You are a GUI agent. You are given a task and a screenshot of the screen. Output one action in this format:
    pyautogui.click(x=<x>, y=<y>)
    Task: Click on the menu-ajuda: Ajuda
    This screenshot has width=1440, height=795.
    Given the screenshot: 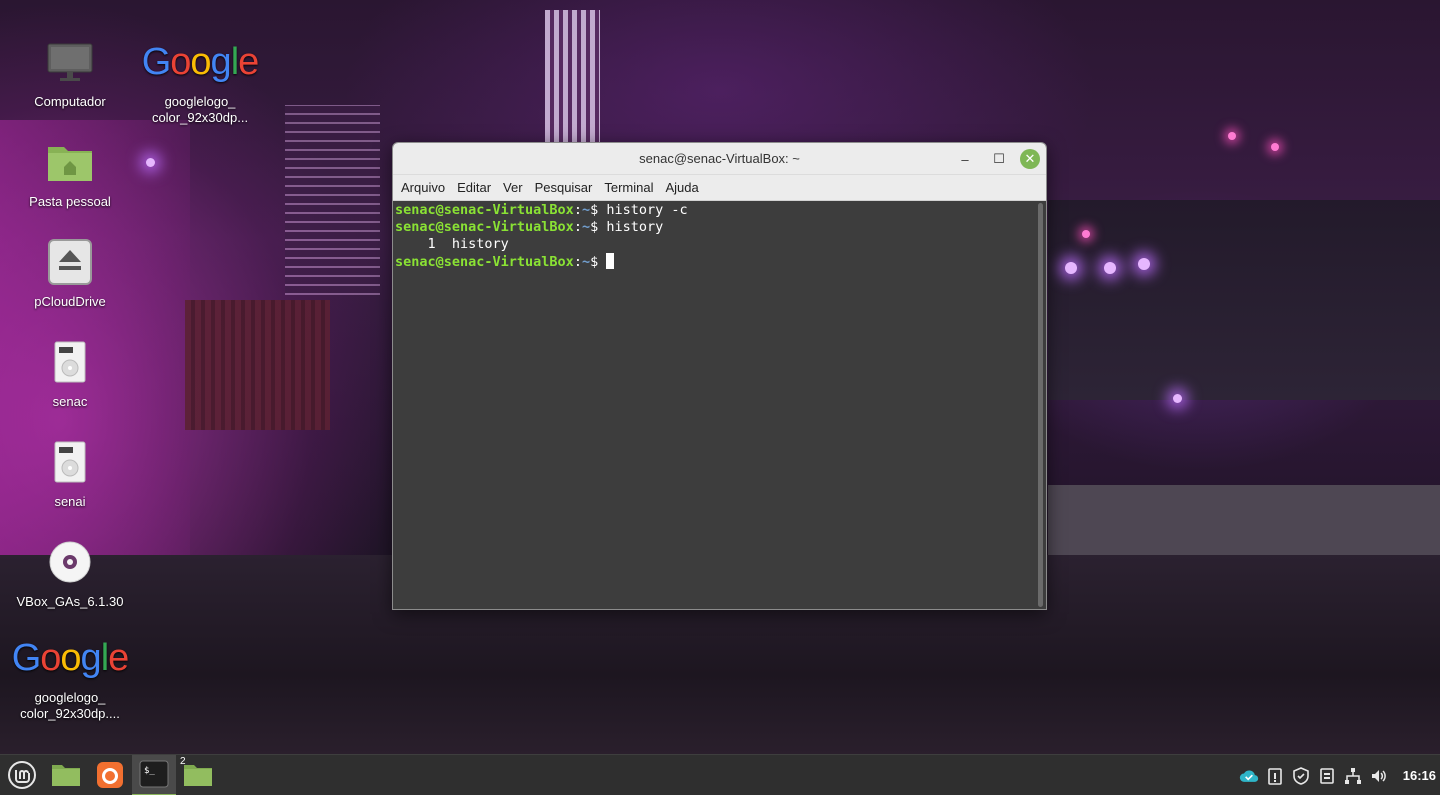 What is the action you would take?
    pyautogui.click(x=684, y=187)
    